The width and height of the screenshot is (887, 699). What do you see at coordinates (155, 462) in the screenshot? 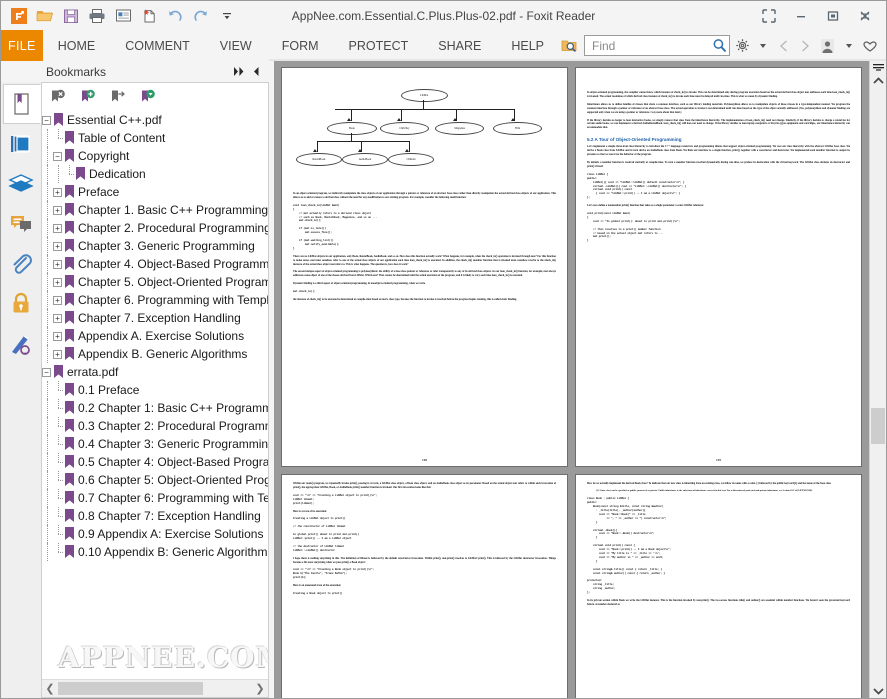
I see `bookmark-item: 0.5 Chapter 4: Object-Based Programming` at bounding box center [155, 462].